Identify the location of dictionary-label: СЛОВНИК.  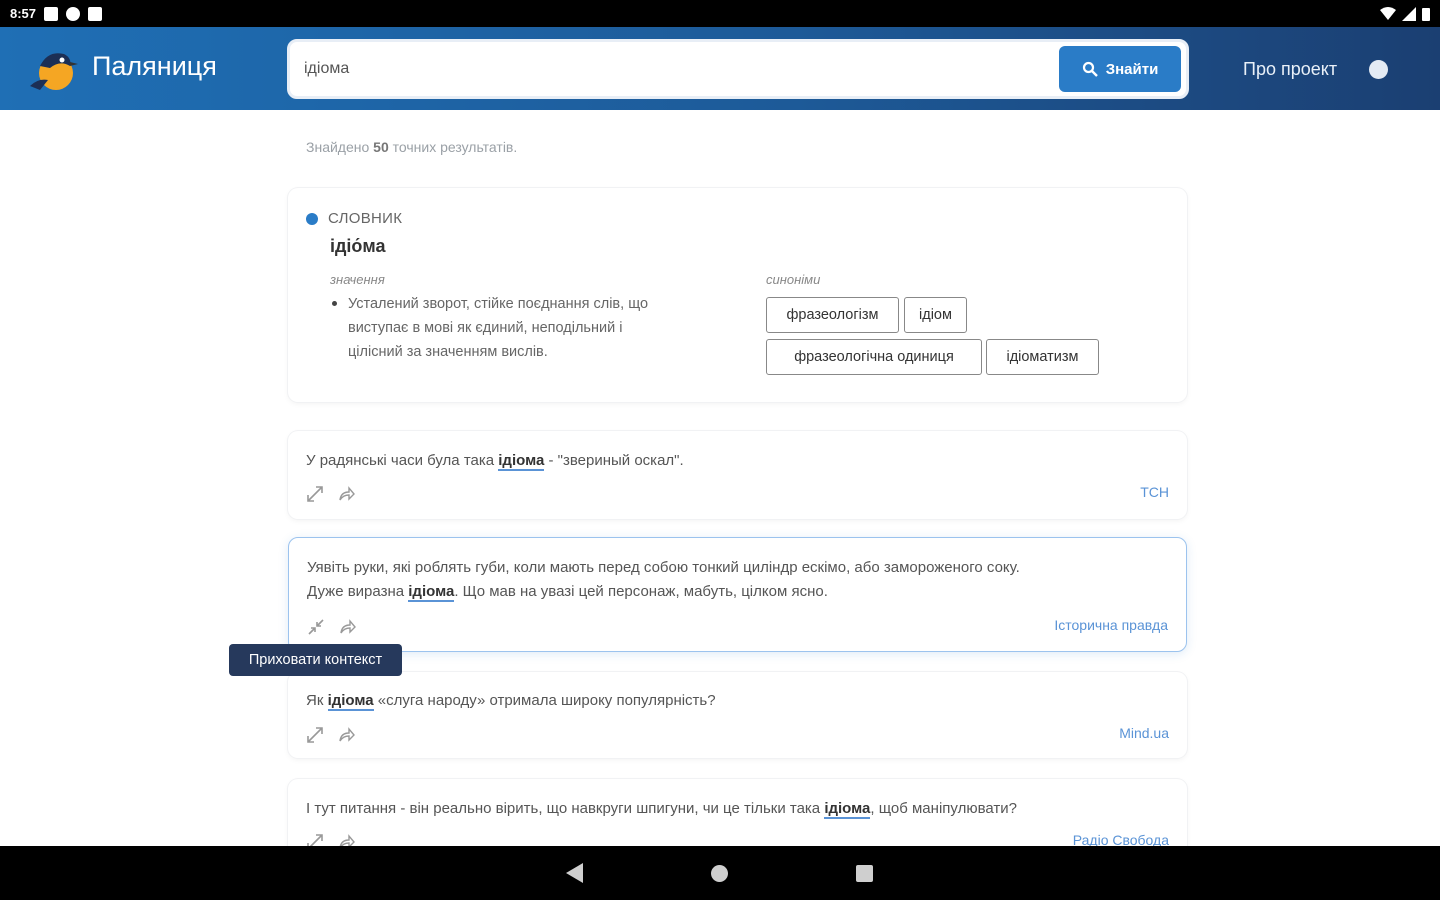
(365, 218).